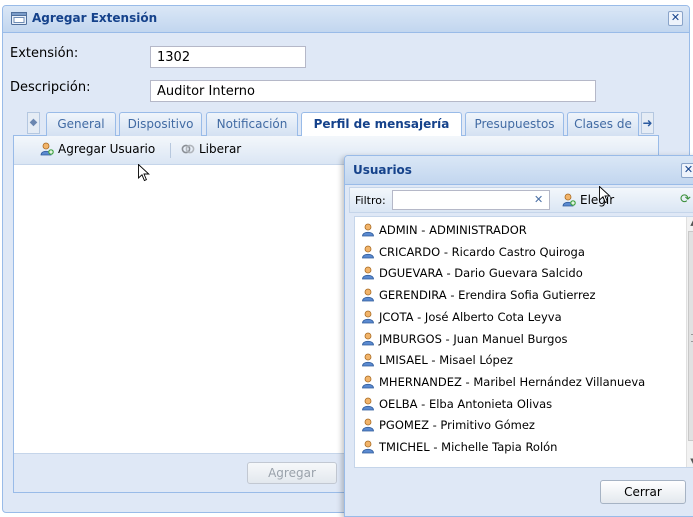  I want to click on users-list-scrollbar: ▲ ▼, so click(689, 342).